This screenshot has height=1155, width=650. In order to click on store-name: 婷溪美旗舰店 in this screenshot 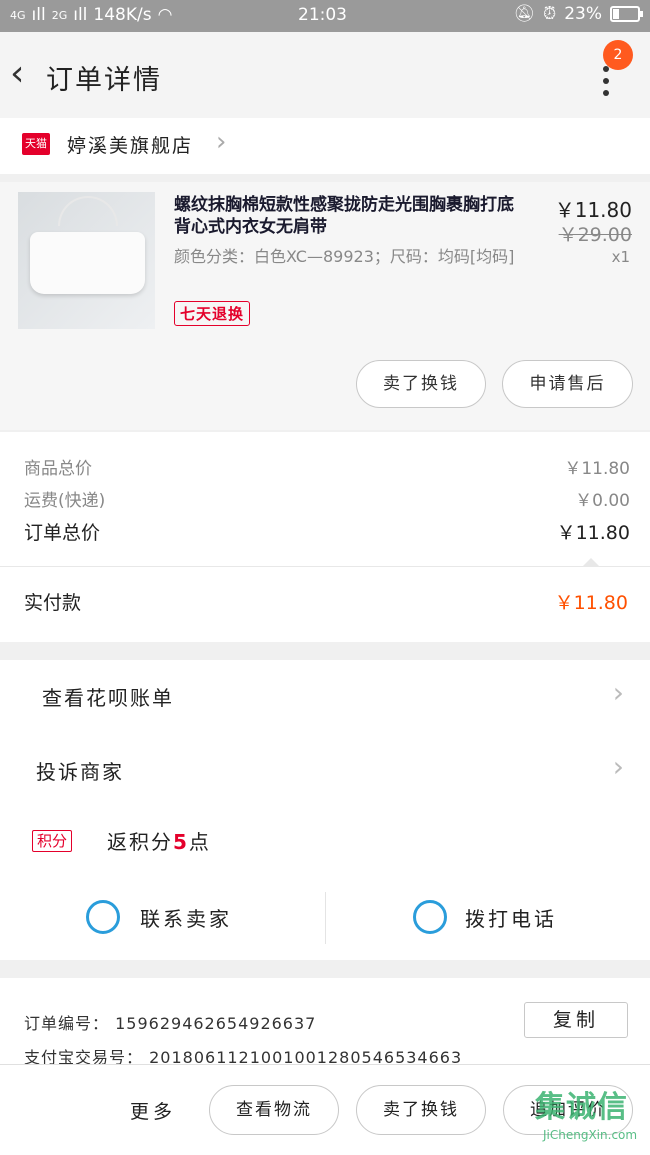, I will do `click(130, 146)`.